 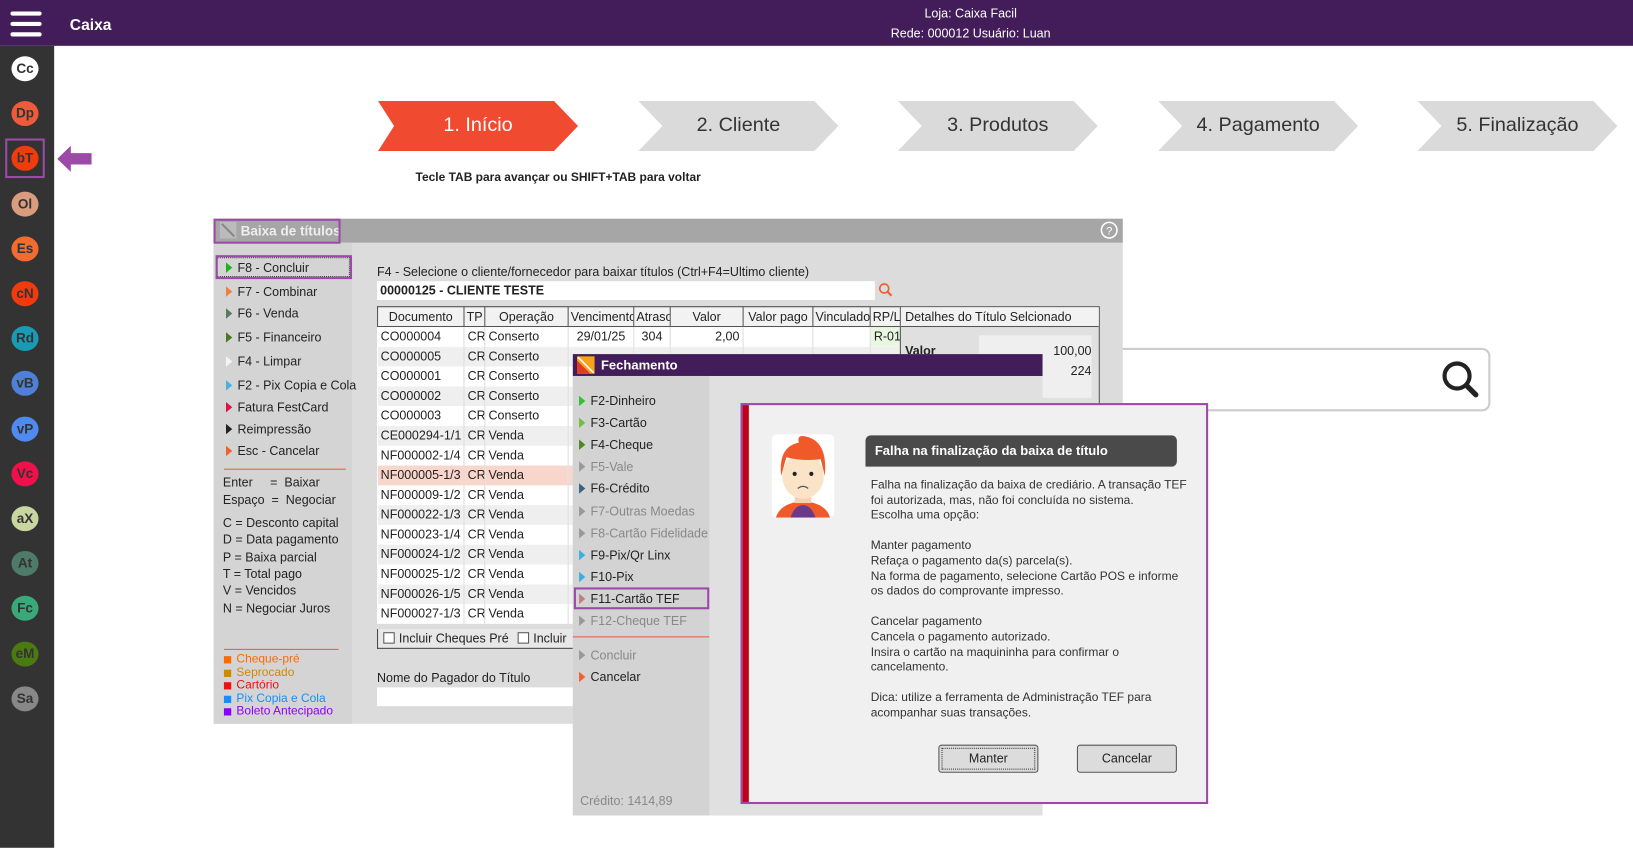 What do you see at coordinates (25, 204) in the screenshot?
I see `sidebar-item-ol: Ol` at bounding box center [25, 204].